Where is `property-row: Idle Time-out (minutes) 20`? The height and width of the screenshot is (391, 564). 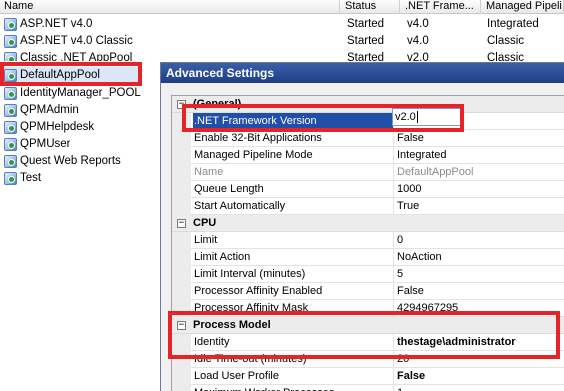
property-row: Idle Time-out (minutes) 20 is located at coordinates (368, 359).